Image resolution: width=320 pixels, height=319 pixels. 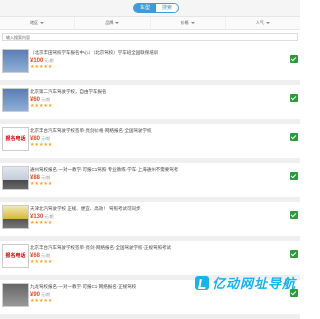 I want to click on filter-price: 价格, so click(x=188, y=23).